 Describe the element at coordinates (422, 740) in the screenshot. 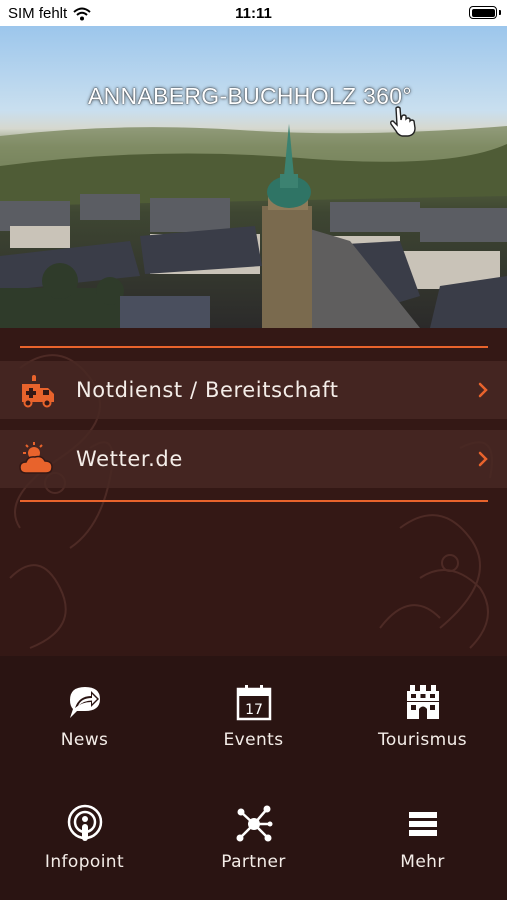

I see `tile-label-tourismus: Tourismus` at that location.